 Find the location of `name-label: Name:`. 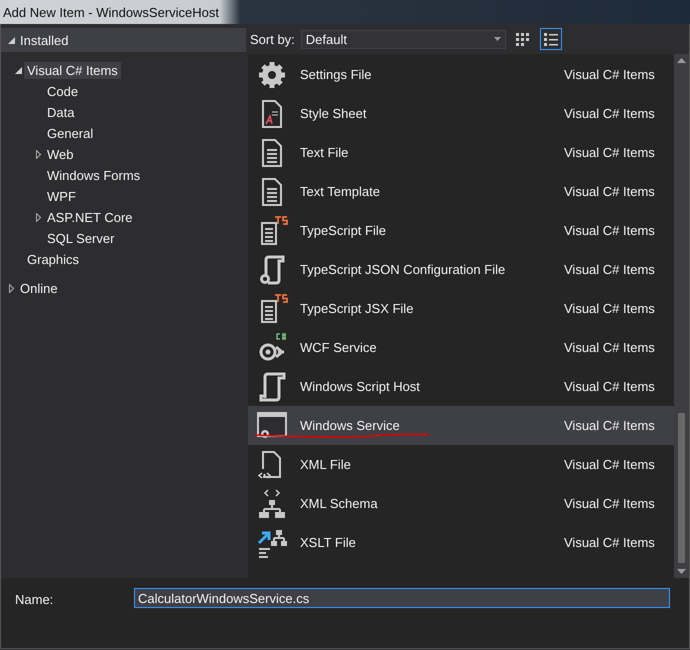

name-label: Name: is located at coordinates (34, 599).